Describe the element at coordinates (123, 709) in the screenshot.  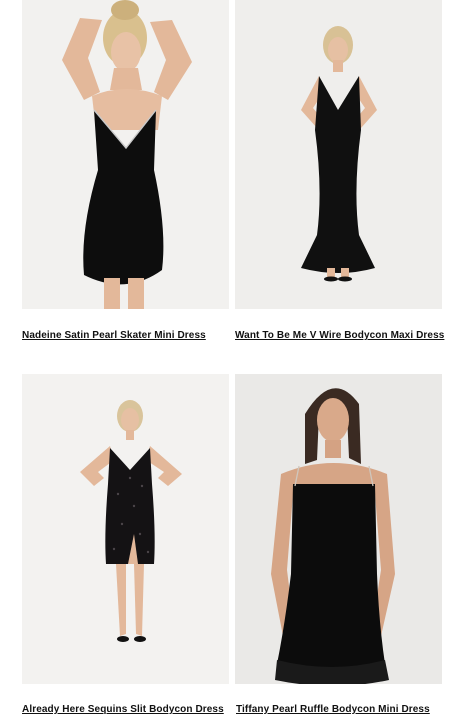
I see `product-title-link: Already Here Sequins Slit Bodycon Dress` at that location.